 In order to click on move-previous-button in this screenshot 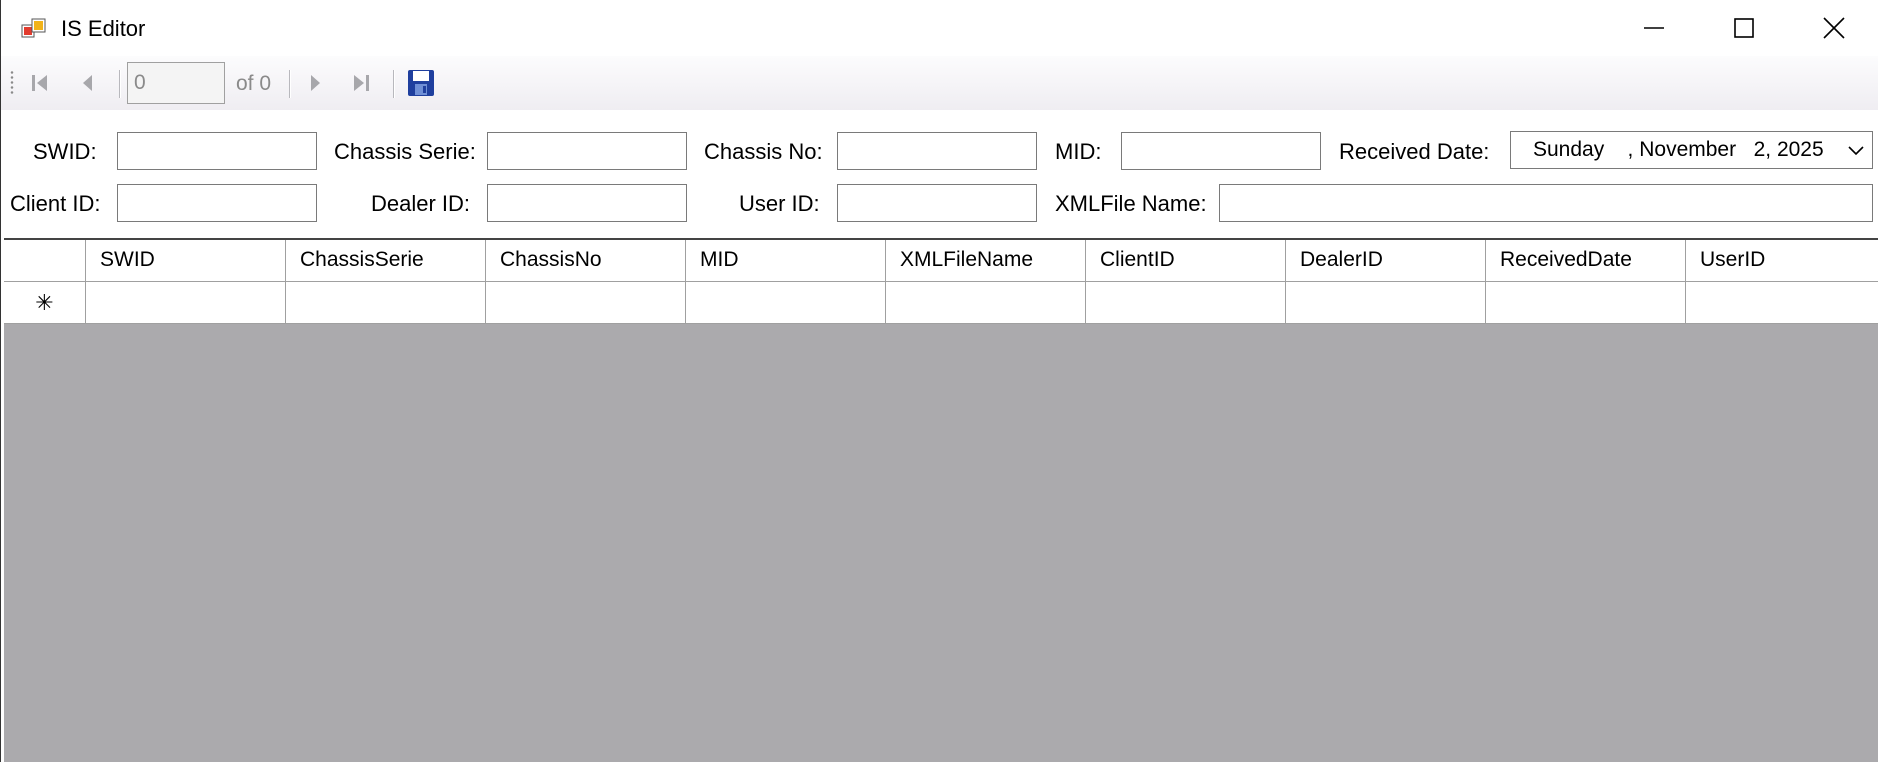, I will do `click(88, 83)`.